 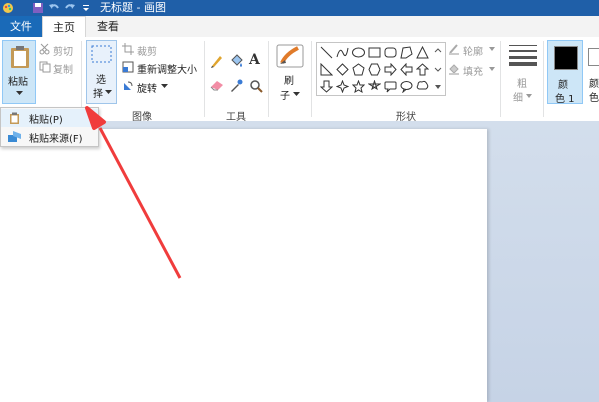 I want to click on tab-view: 查看, so click(x=108, y=26).